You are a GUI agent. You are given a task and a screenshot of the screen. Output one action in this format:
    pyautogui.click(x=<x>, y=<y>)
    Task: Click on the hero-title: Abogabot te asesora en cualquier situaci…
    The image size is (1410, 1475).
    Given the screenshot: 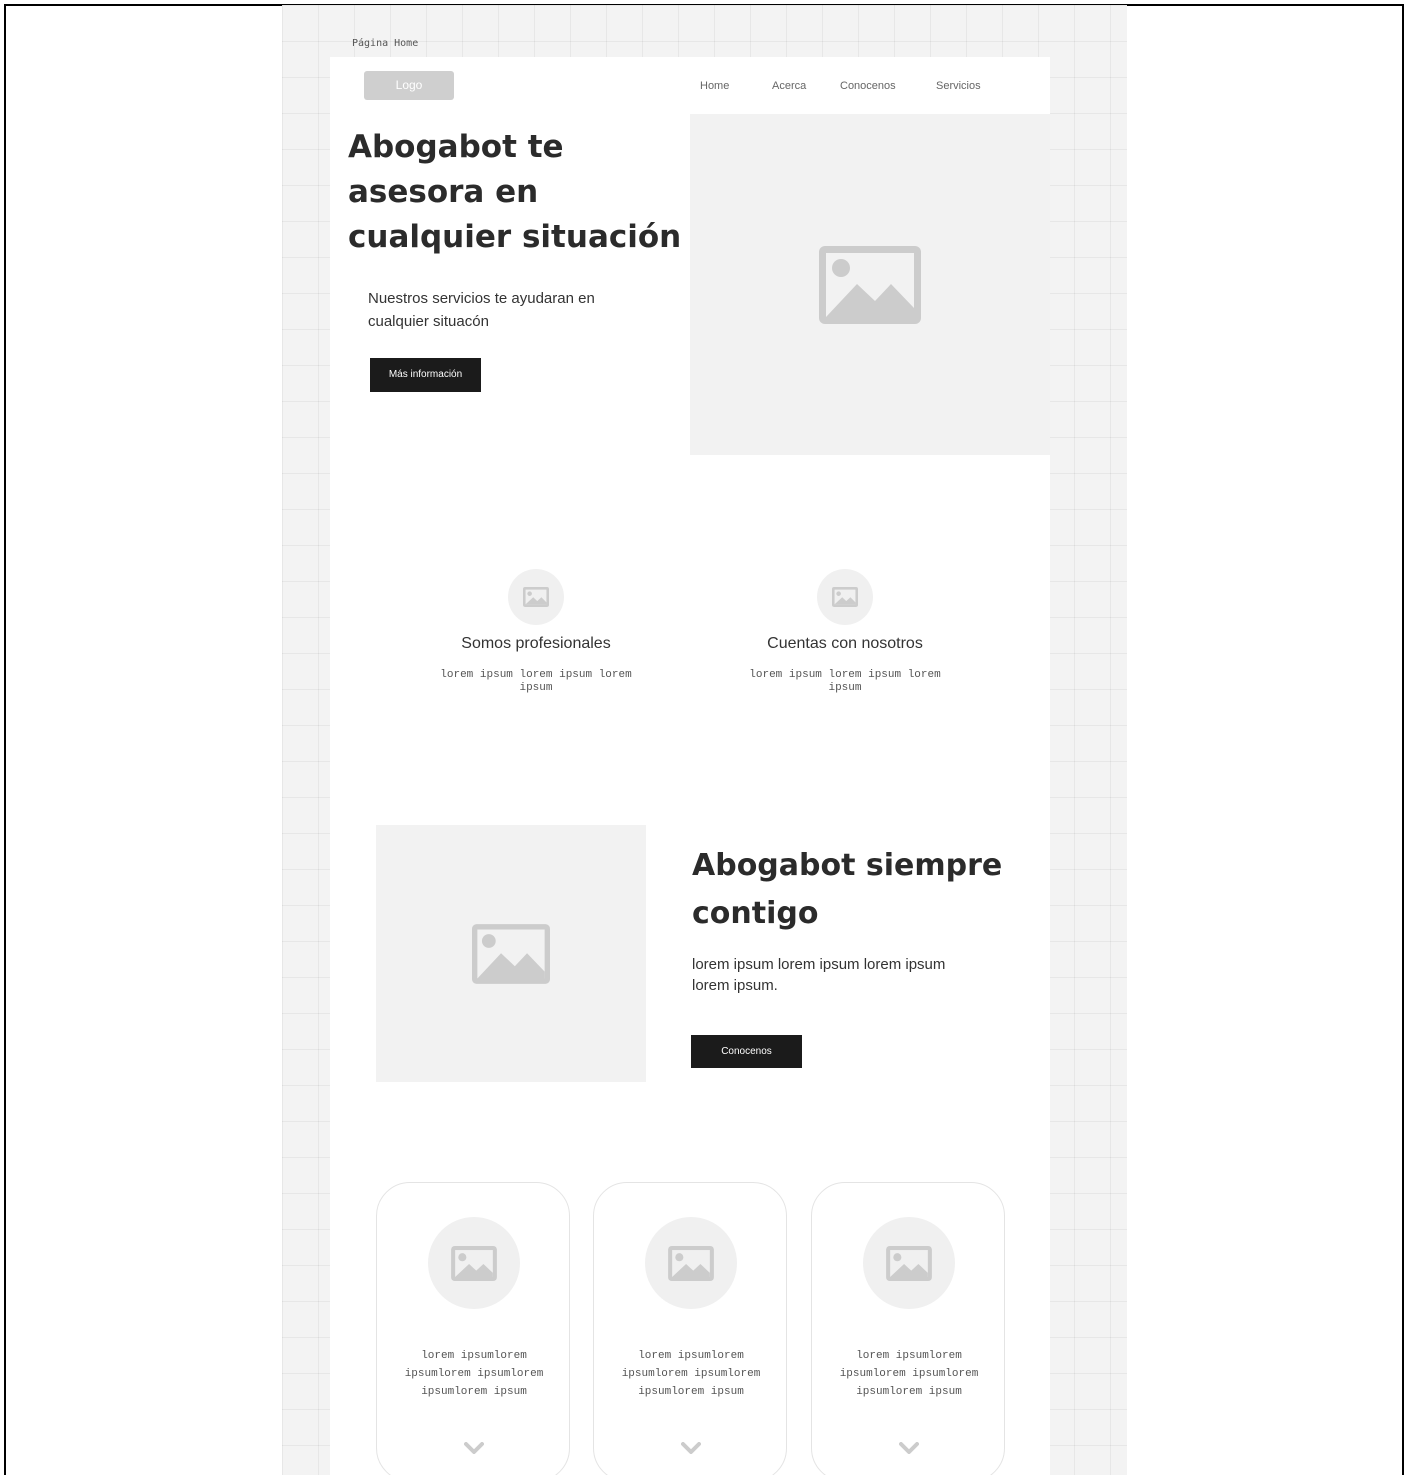 What is the action you would take?
    pyautogui.click(x=515, y=192)
    